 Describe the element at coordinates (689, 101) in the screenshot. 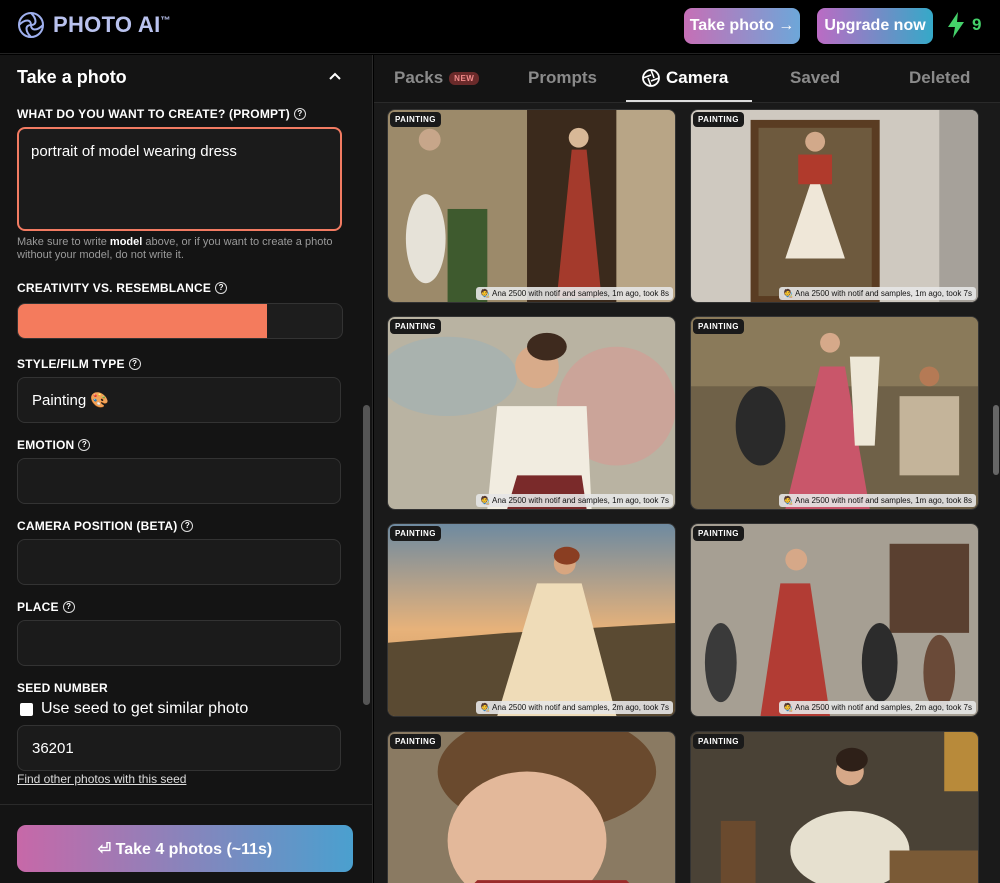

I see `active-tab-indicator` at that location.